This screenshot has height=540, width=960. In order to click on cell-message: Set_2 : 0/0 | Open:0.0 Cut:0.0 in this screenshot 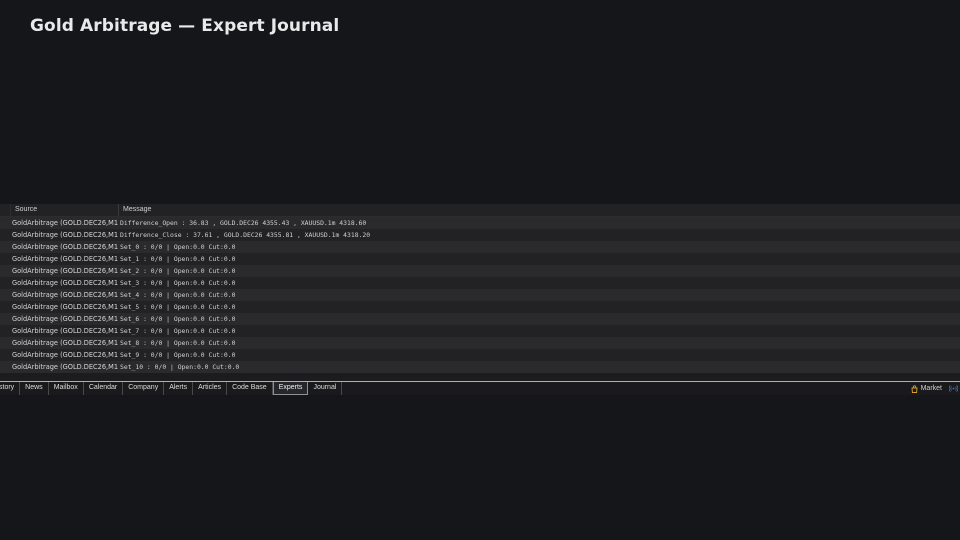, I will do `click(178, 271)`.